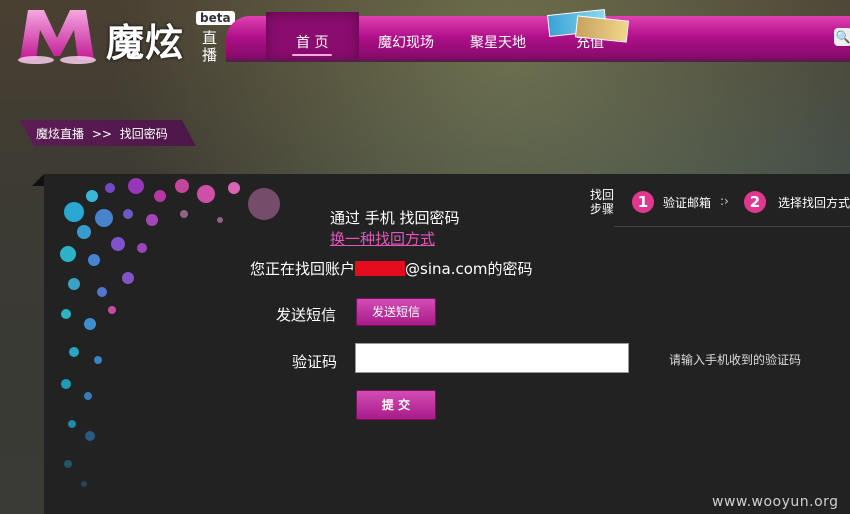  I want to click on step-2-icon: 2, so click(755, 202).